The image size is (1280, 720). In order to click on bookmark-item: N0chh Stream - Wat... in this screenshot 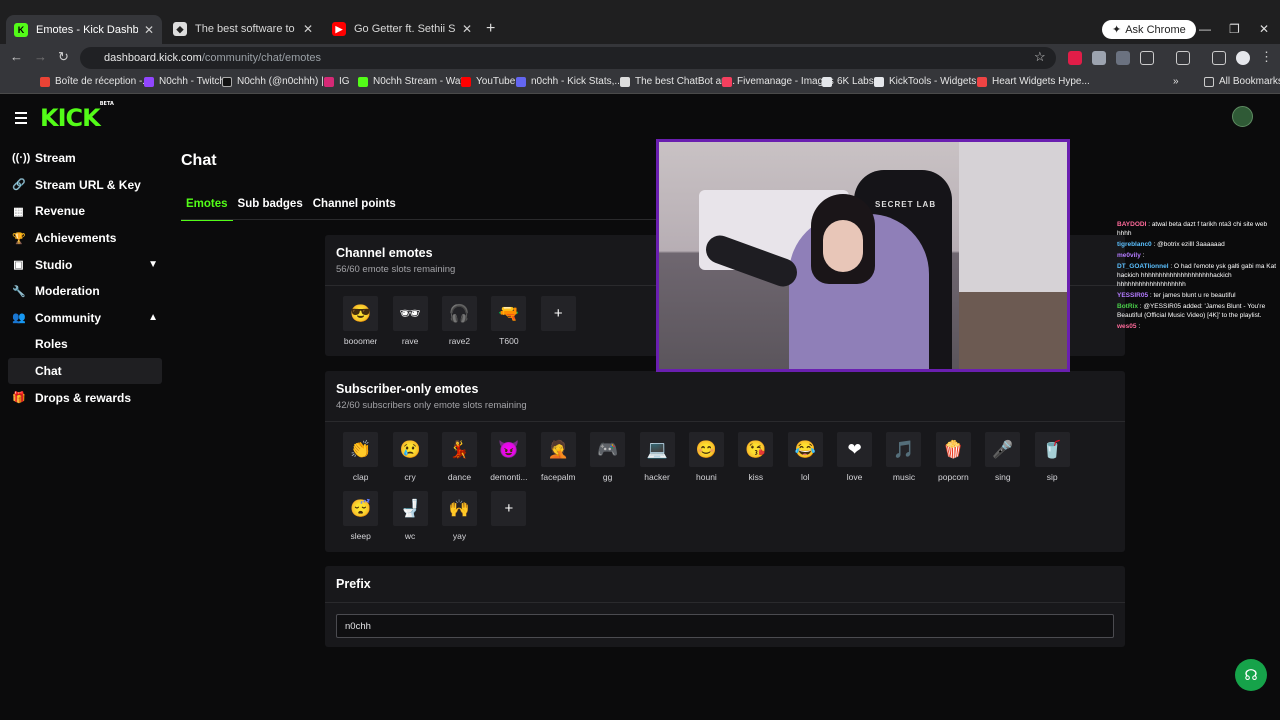, I will do `click(415, 81)`.